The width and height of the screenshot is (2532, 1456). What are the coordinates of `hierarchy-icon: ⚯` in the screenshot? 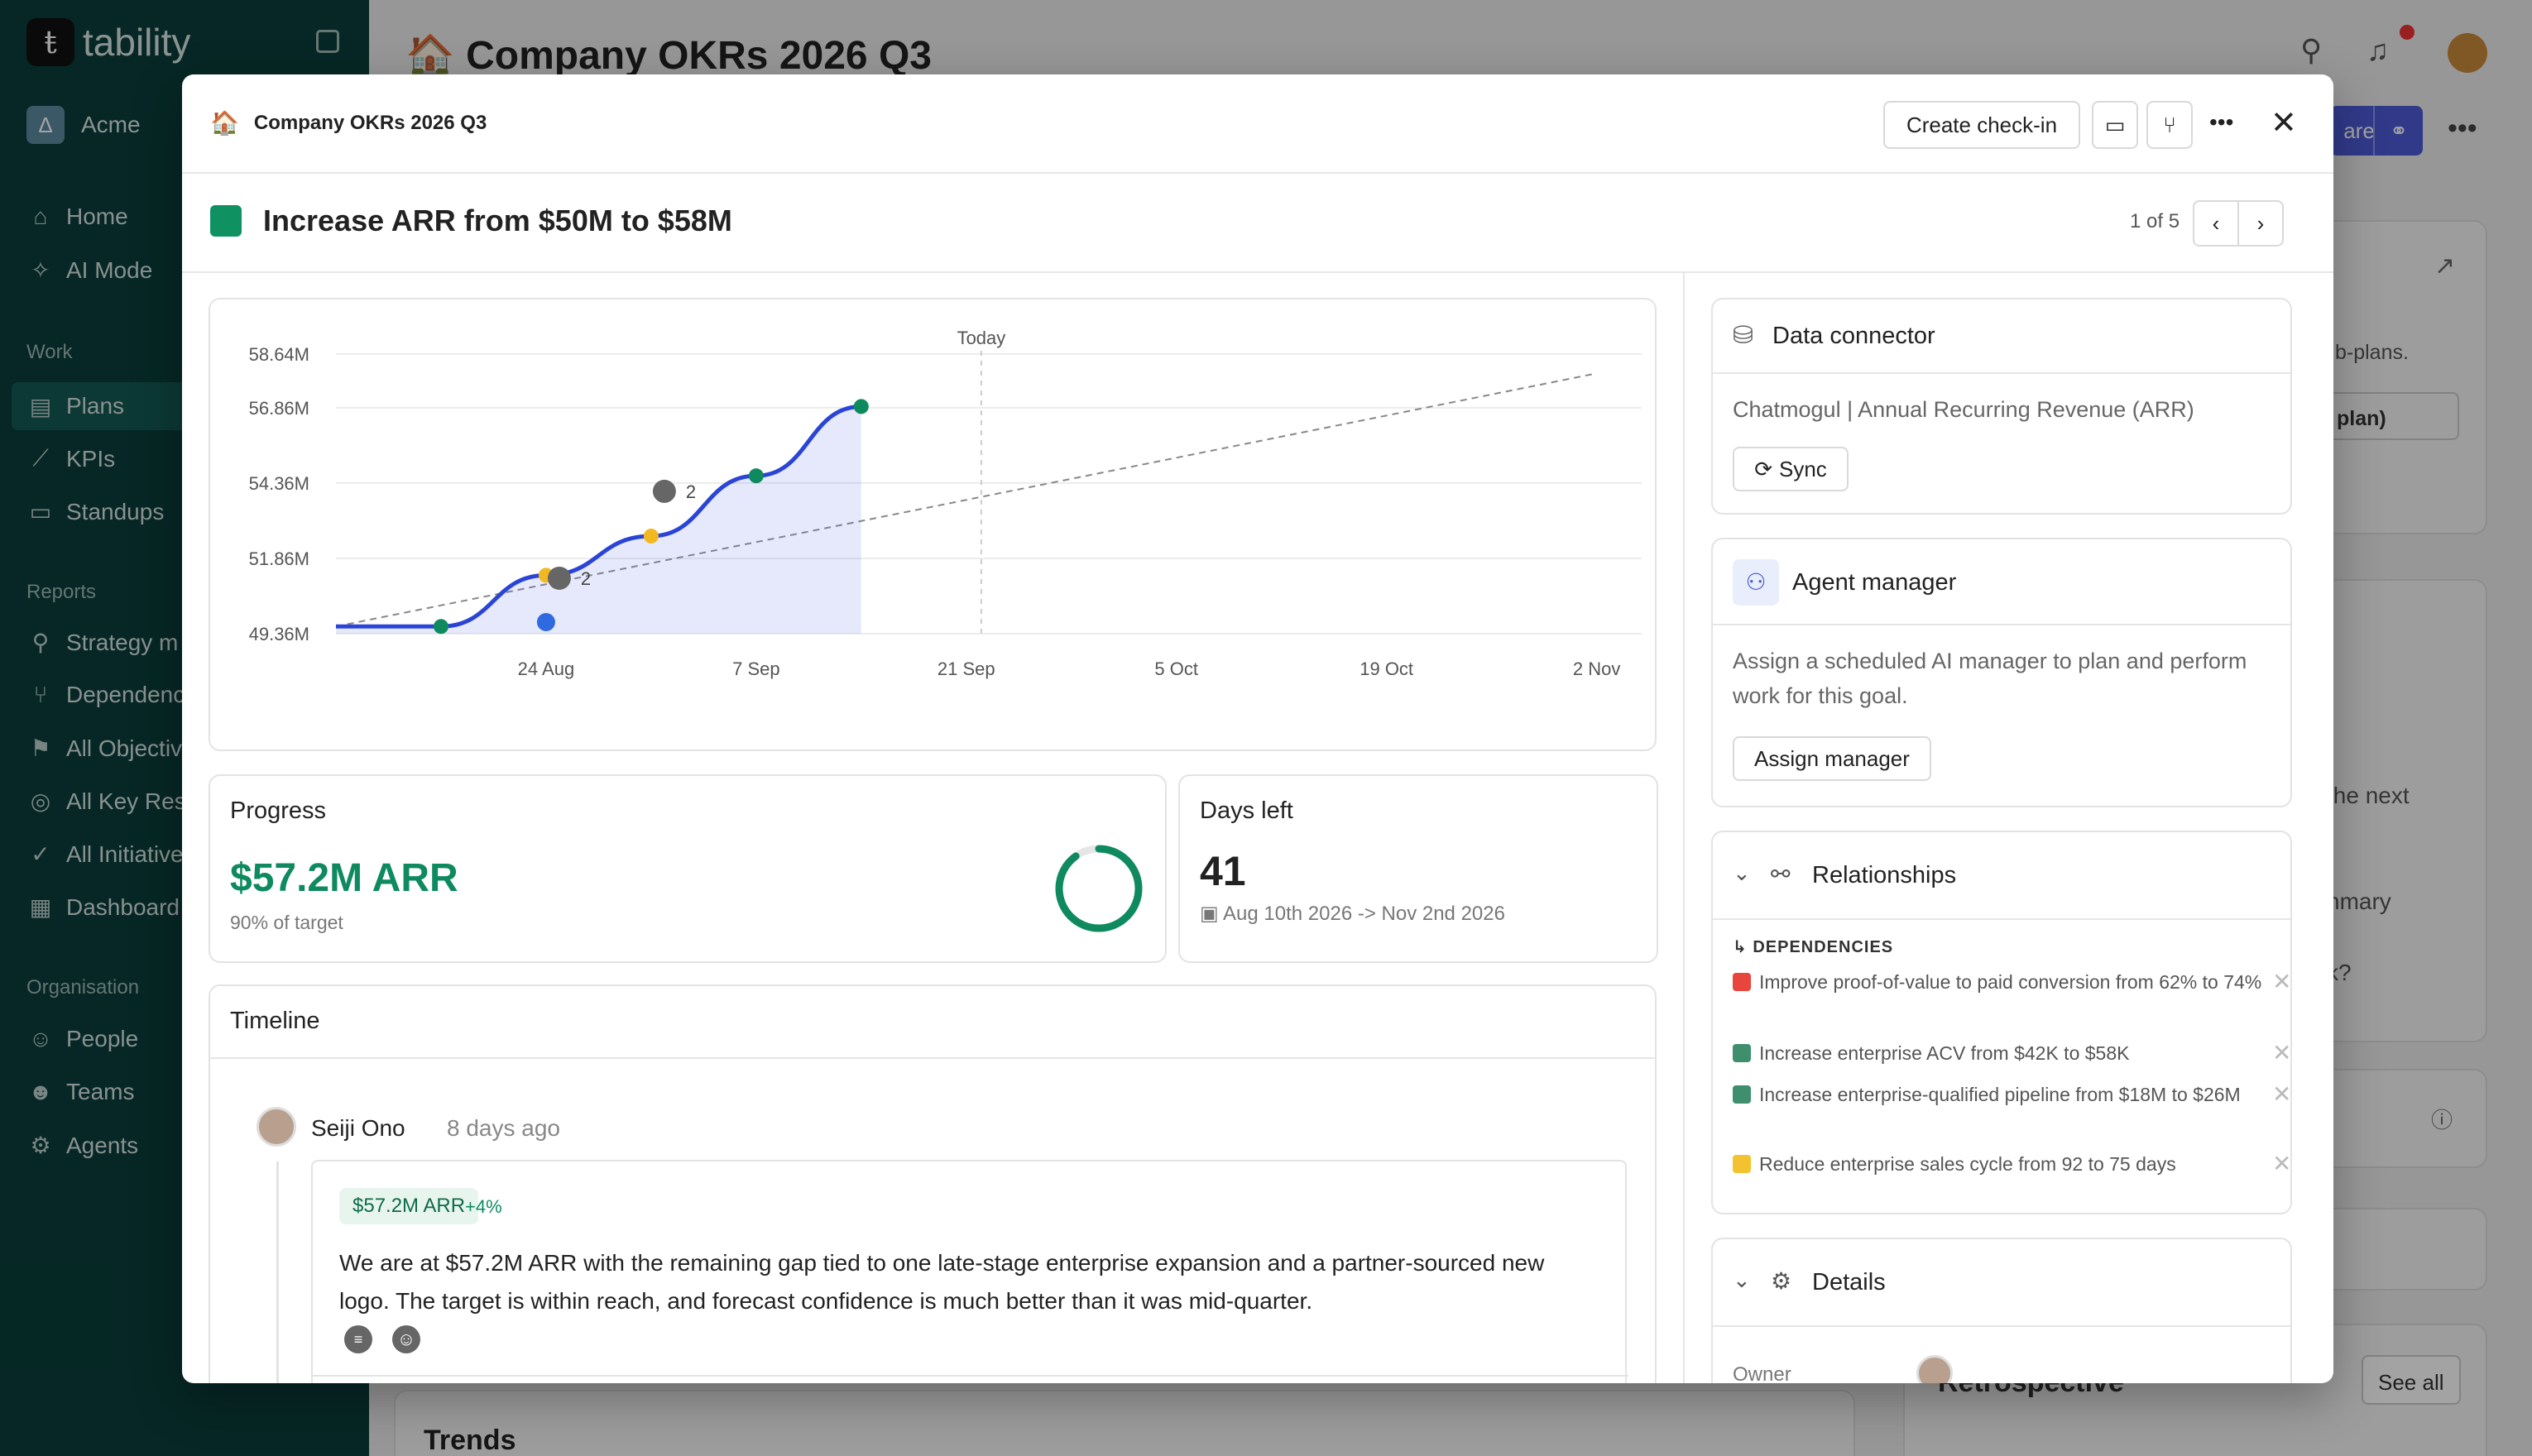 It's located at (1781, 874).